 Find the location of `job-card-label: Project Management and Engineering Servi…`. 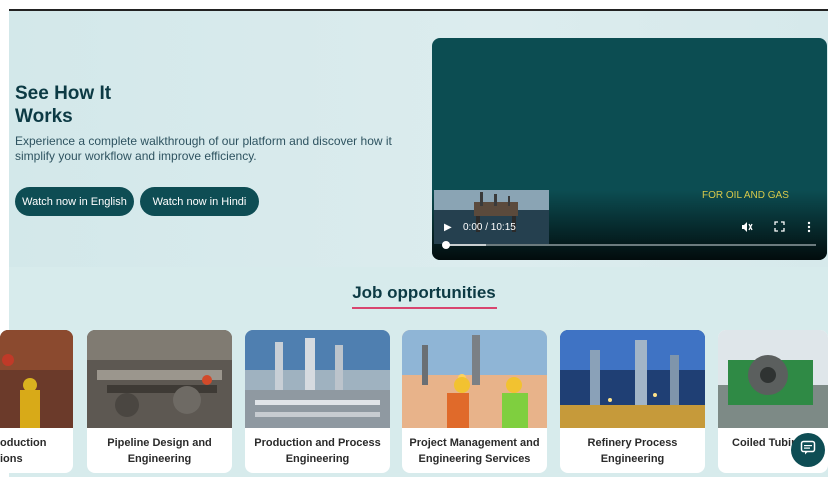

job-card-label: Project Management and Engineering Servi… is located at coordinates (474, 451).